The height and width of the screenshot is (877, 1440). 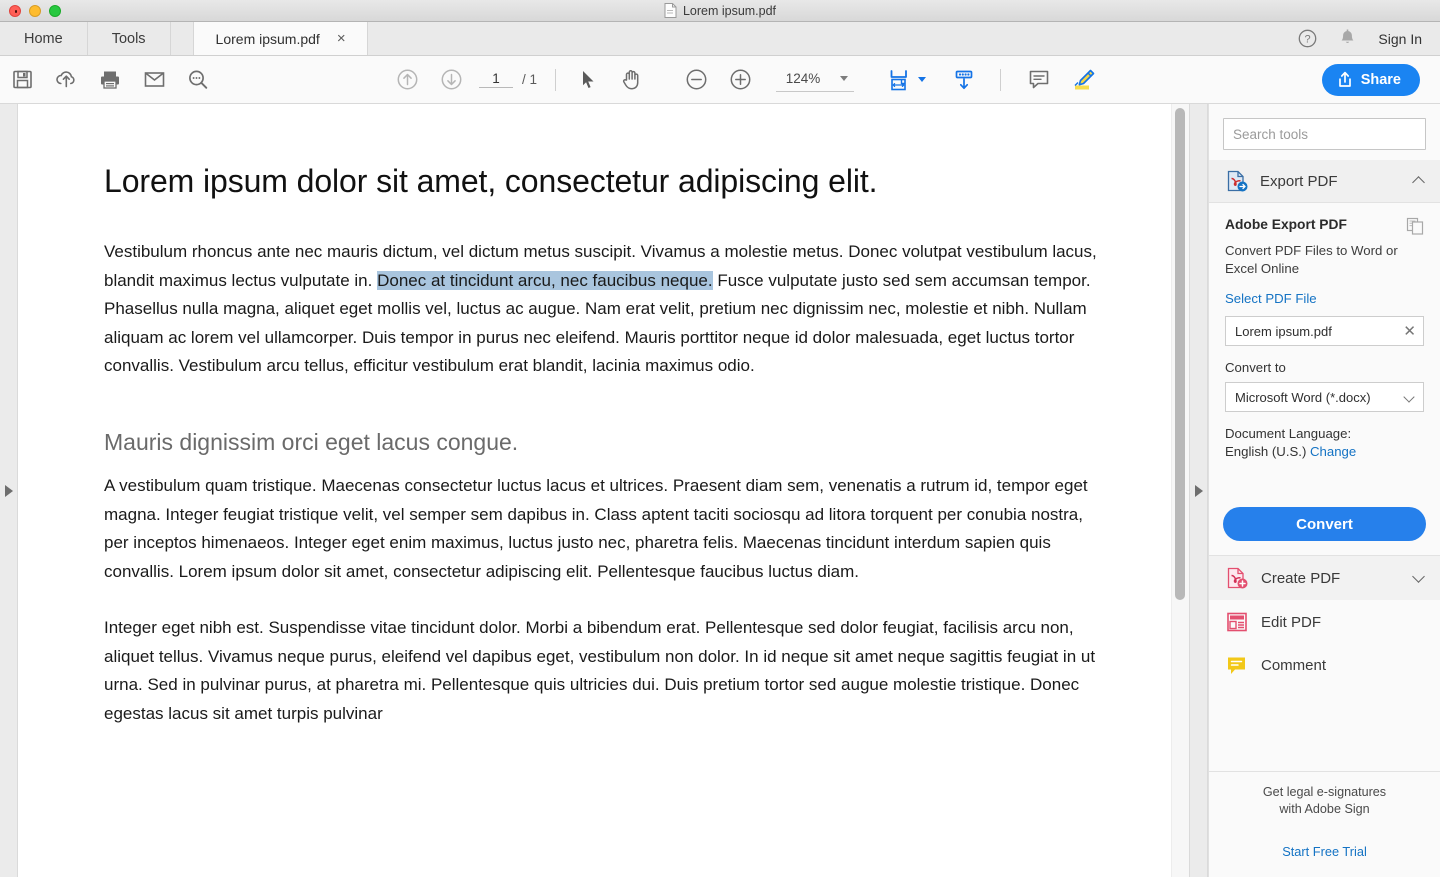 I want to click on convert-to-dropdown: Microsoft Word (*.docx), so click(x=1324, y=397).